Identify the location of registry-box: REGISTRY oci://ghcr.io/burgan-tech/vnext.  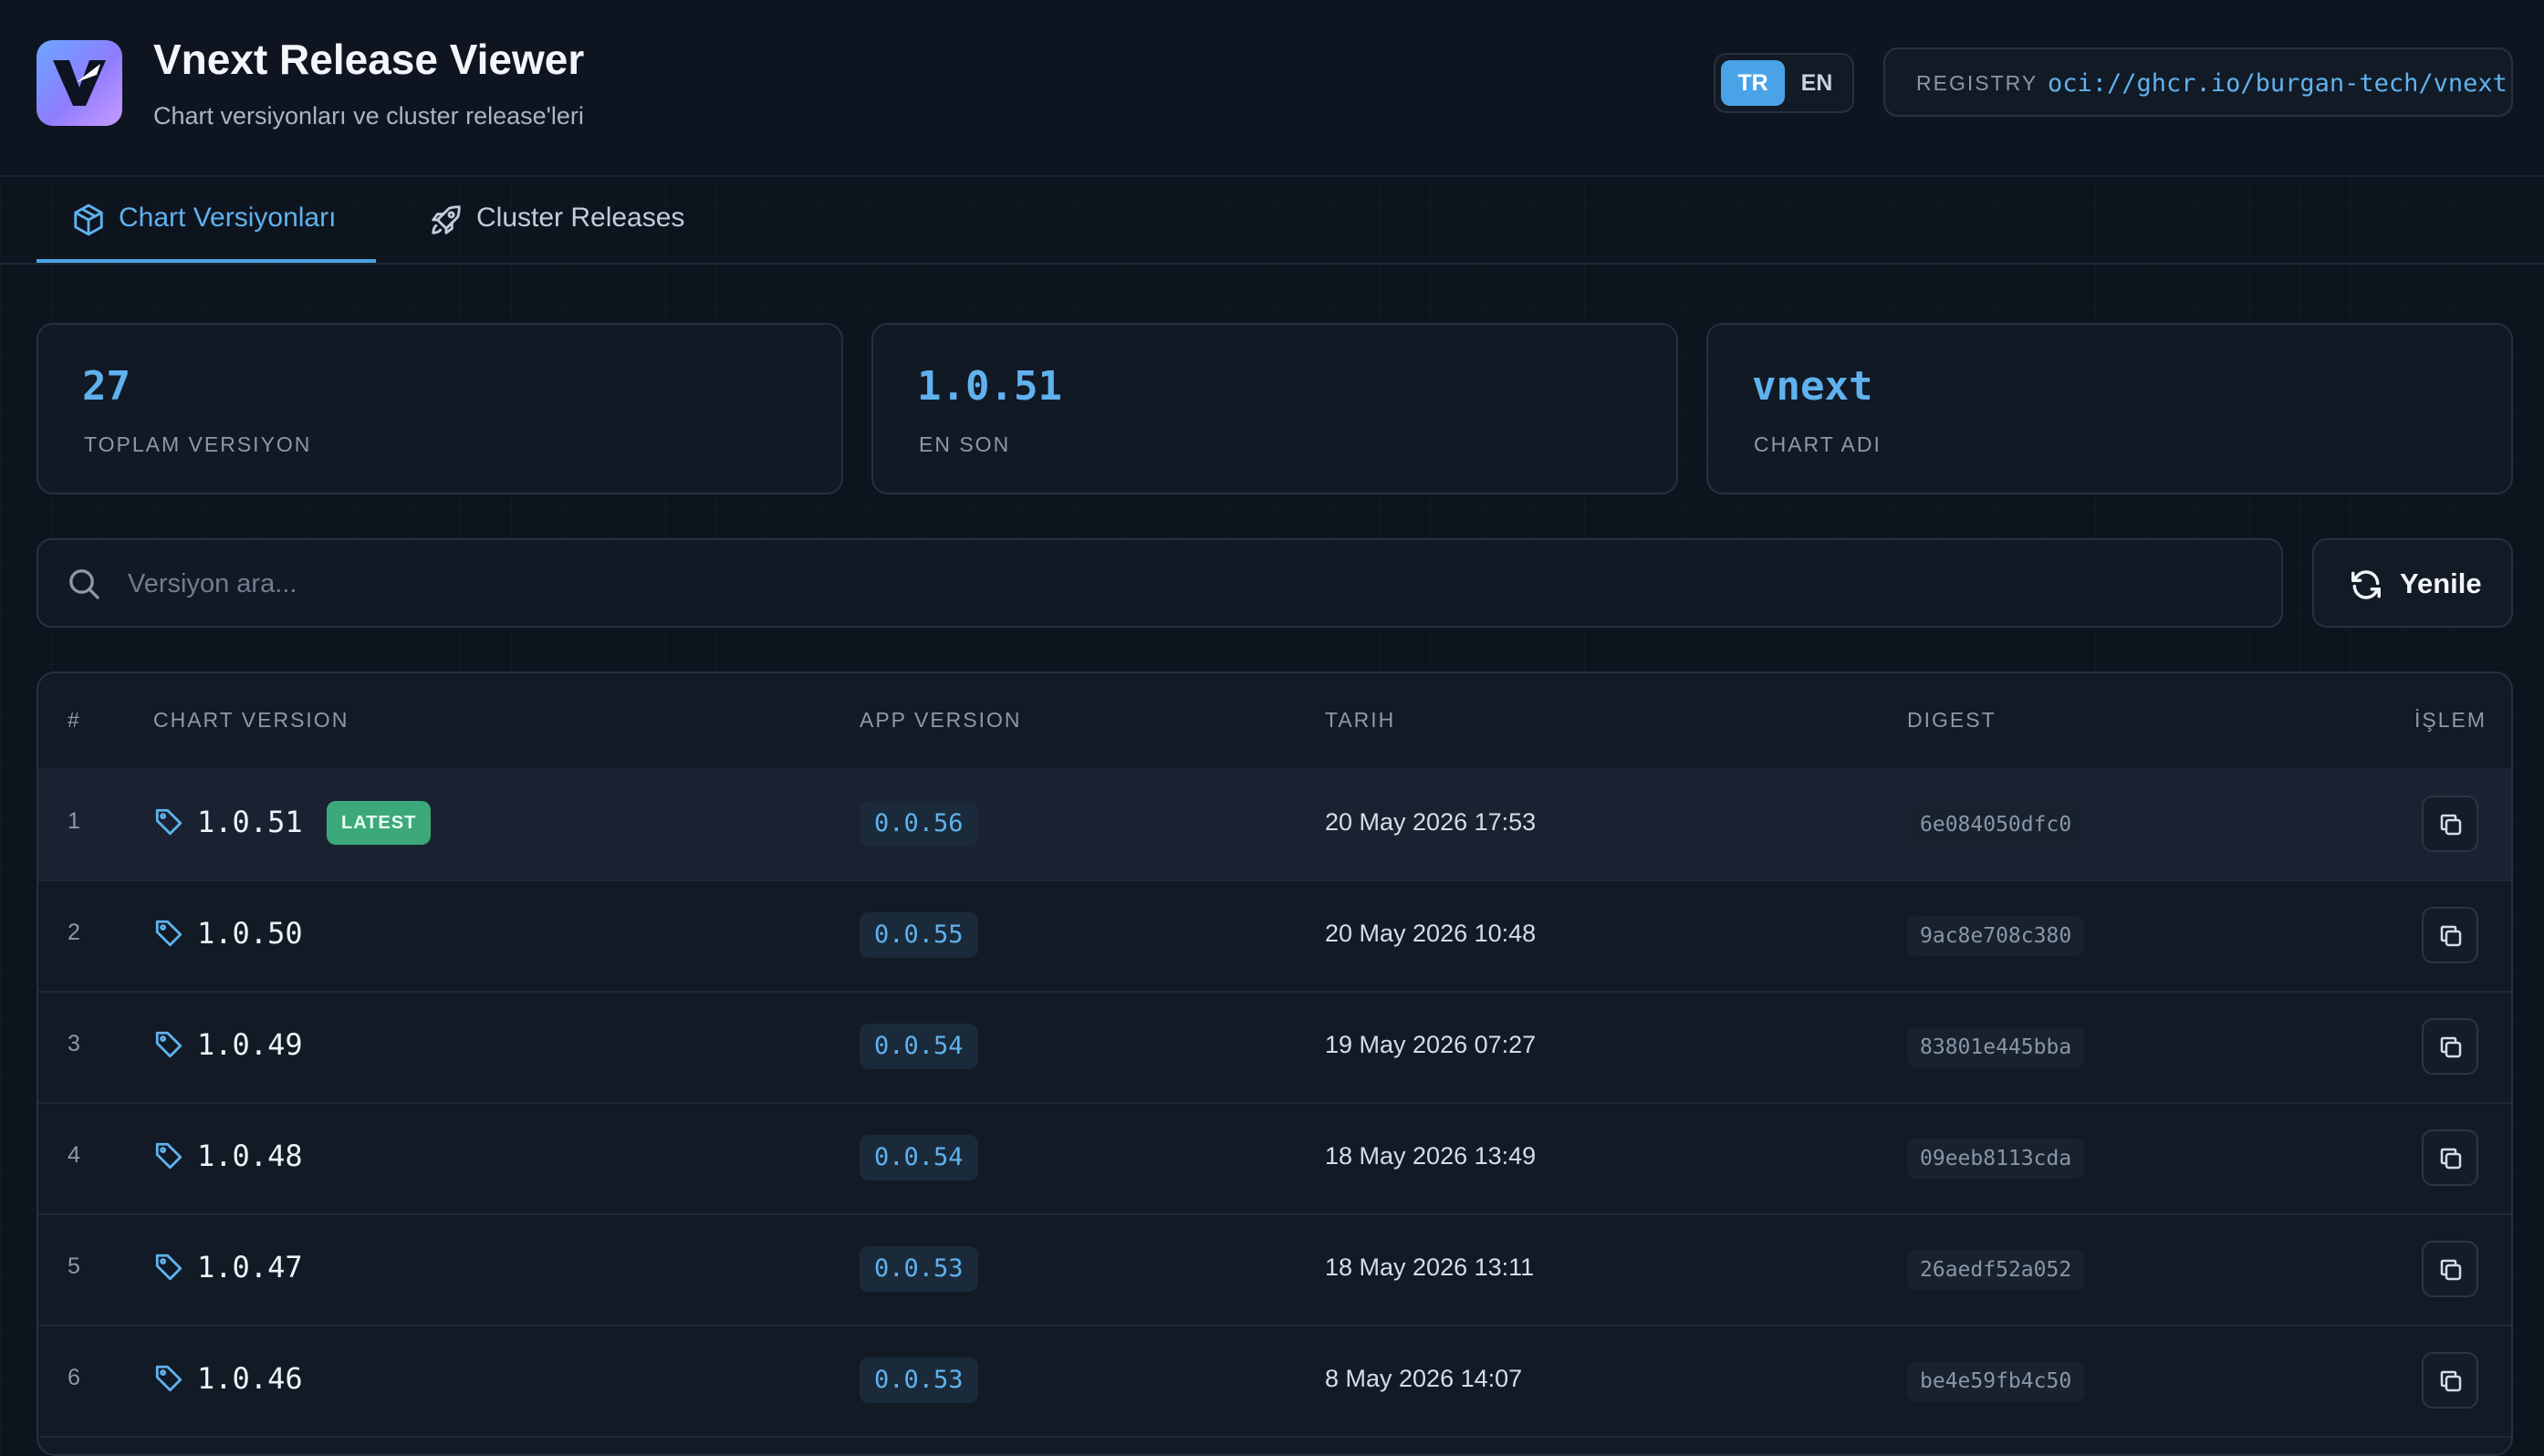
(2198, 82).